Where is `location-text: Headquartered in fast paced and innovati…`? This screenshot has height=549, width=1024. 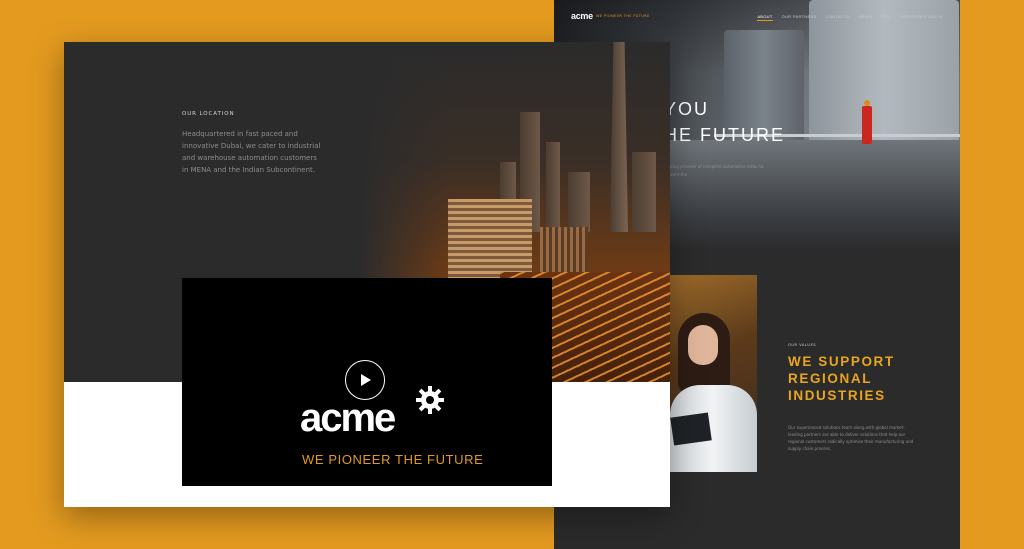 location-text: Headquartered in fast paced and innovati… is located at coordinates (251, 152).